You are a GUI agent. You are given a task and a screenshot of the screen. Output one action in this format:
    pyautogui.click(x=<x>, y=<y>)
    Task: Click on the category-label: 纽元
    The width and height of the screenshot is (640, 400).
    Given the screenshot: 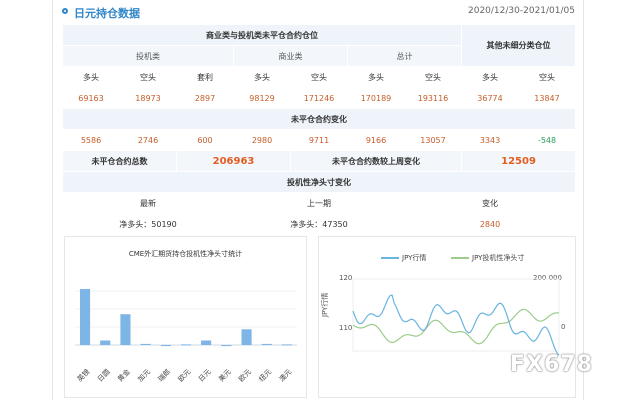 What is the action you would take?
    pyautogui.click(x=265, y=375)
    